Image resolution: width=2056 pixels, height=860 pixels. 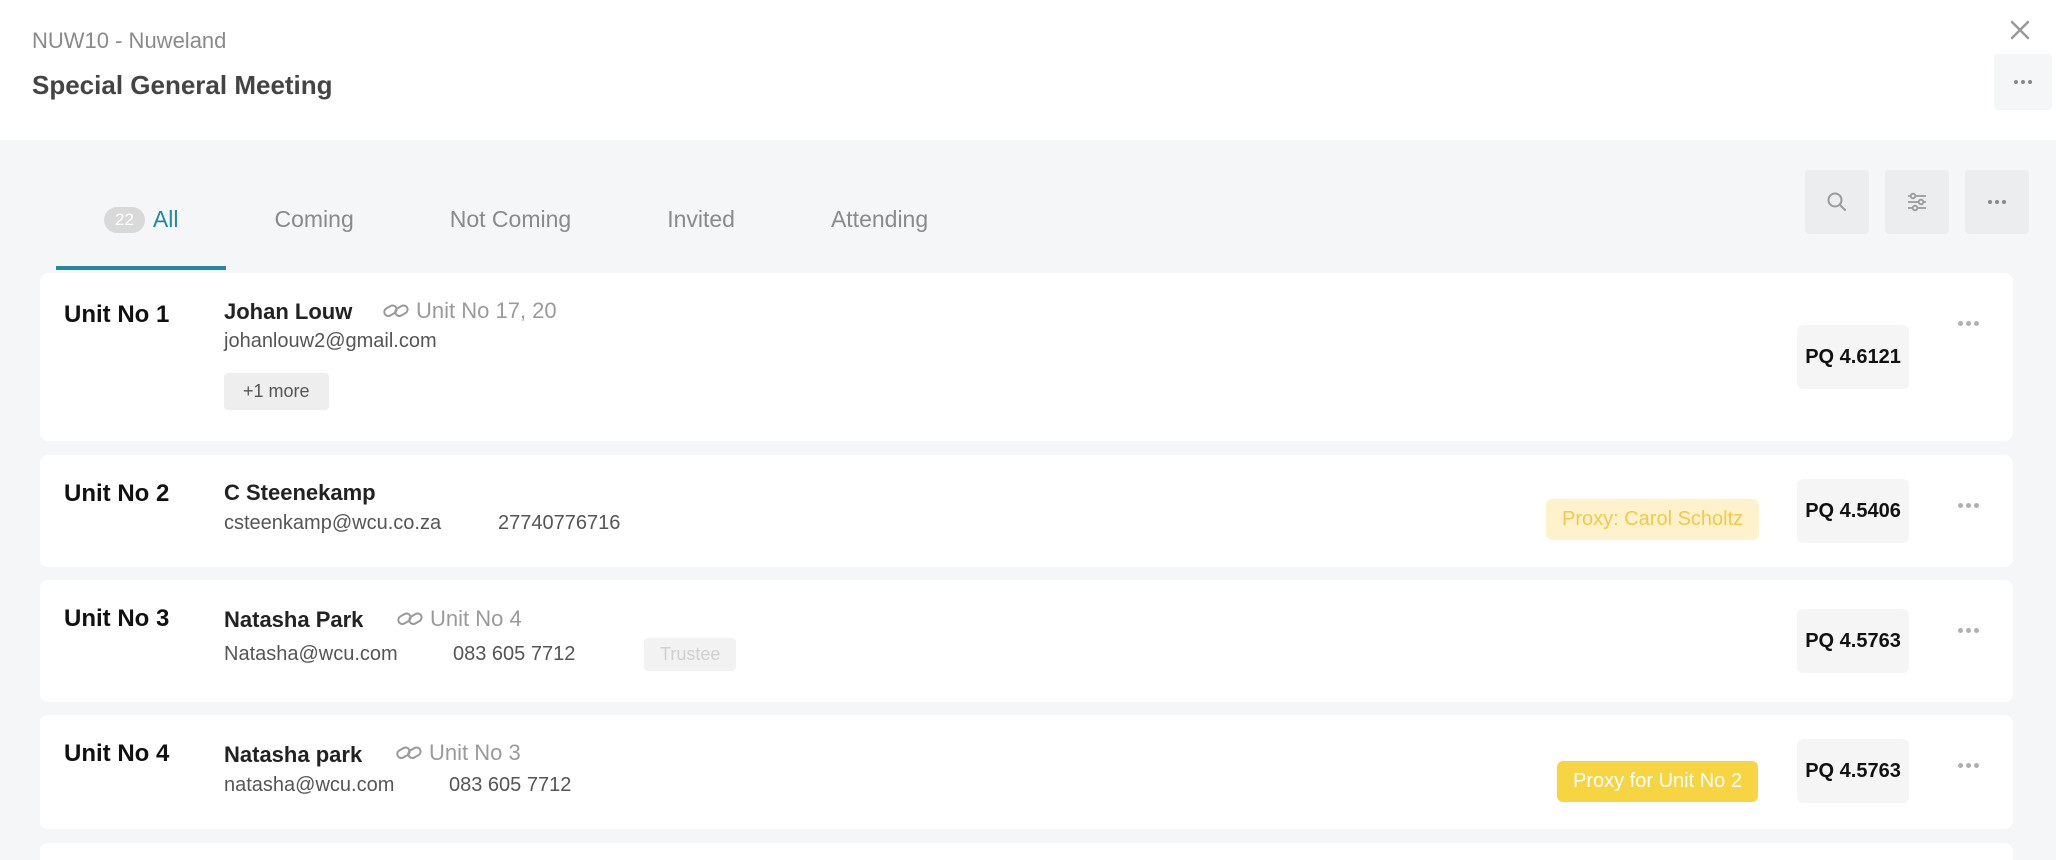 What do you see at coordinates (1853, 511) in the screenshot?
I see `pq-value: PQ 4.5406` at bounding box center [1853, 511].